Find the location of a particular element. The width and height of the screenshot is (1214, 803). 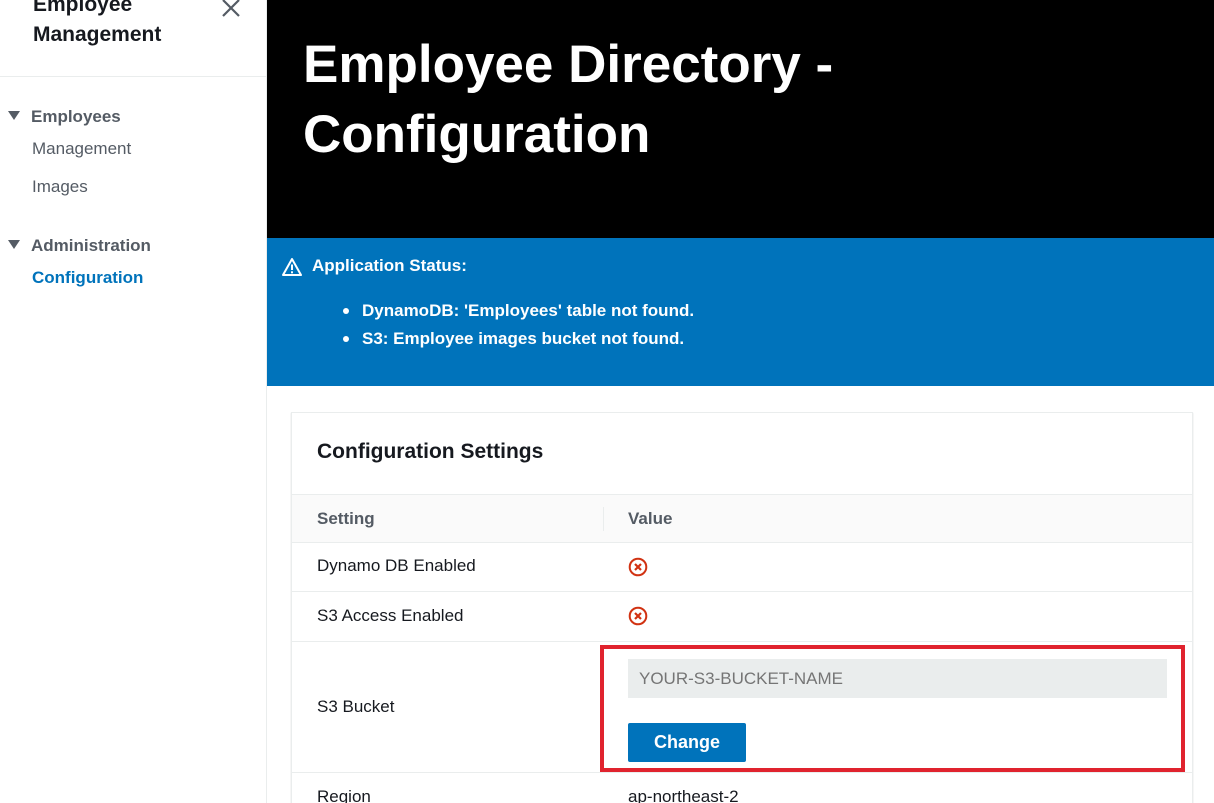

nav-section-title: Administration is located at coordinates (91, 245).